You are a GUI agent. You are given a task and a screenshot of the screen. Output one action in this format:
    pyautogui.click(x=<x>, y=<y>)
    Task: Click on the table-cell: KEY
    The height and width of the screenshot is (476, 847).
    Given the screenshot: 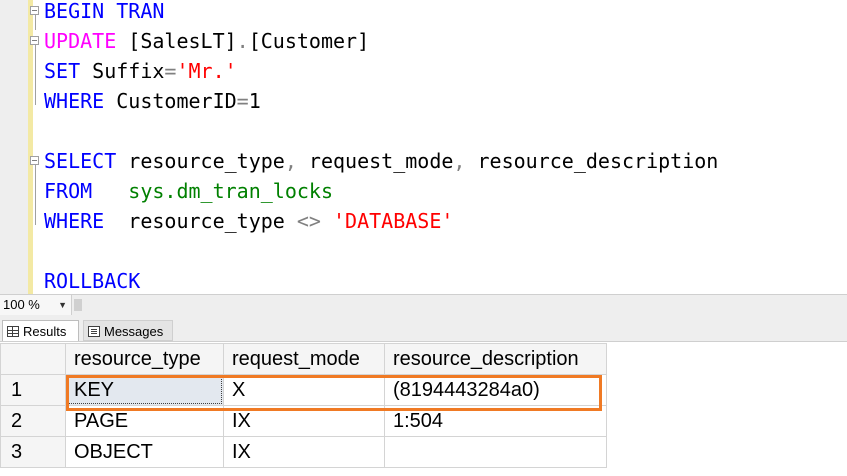 What is the action you would take?
    pyautogui.click(x=144, y=390)
    